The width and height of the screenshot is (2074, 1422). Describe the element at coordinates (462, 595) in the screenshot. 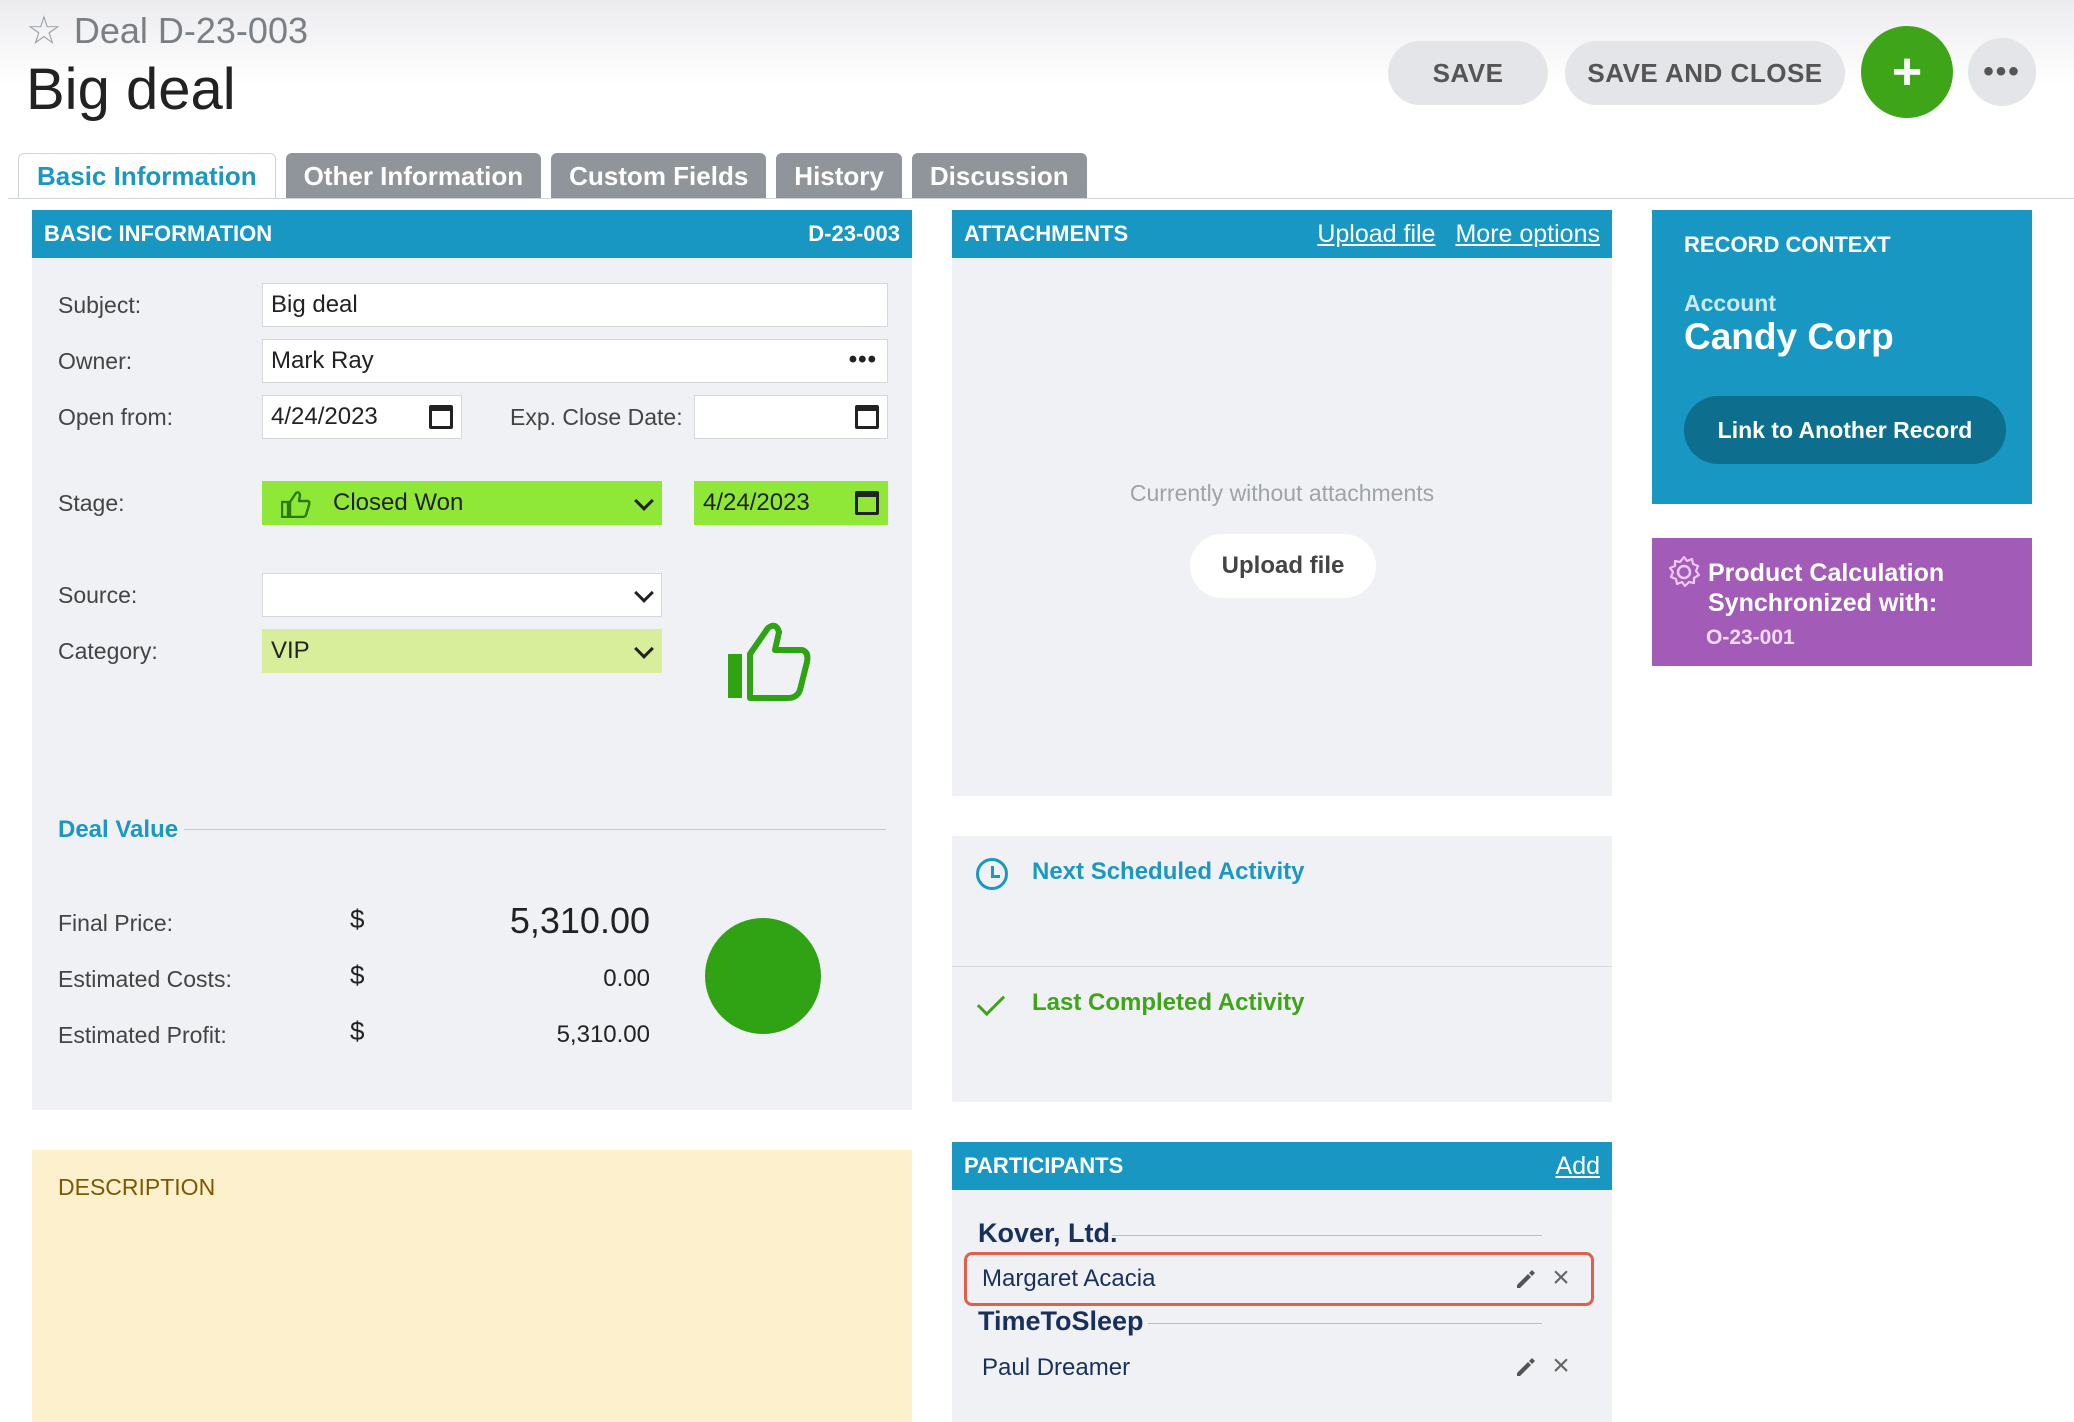

I see `source-select` at that location.